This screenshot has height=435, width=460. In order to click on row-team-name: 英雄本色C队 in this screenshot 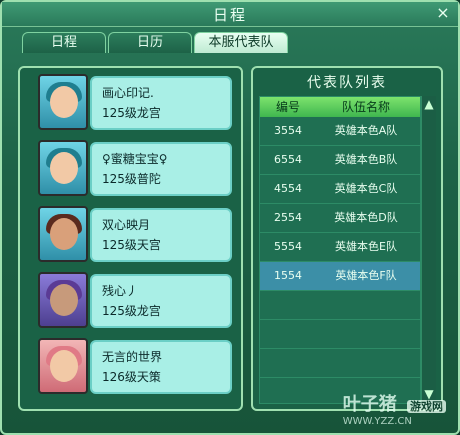, I will do `click(366, 188)`.